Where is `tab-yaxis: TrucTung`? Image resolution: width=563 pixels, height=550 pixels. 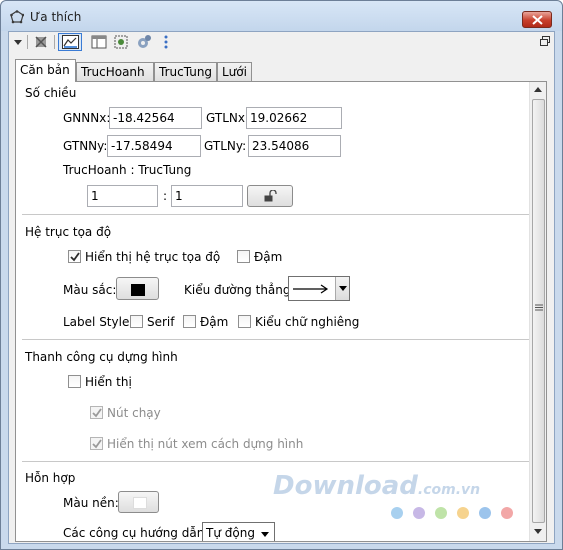 tab-yaxis: TrucTung is located at coordinates (185, 71).